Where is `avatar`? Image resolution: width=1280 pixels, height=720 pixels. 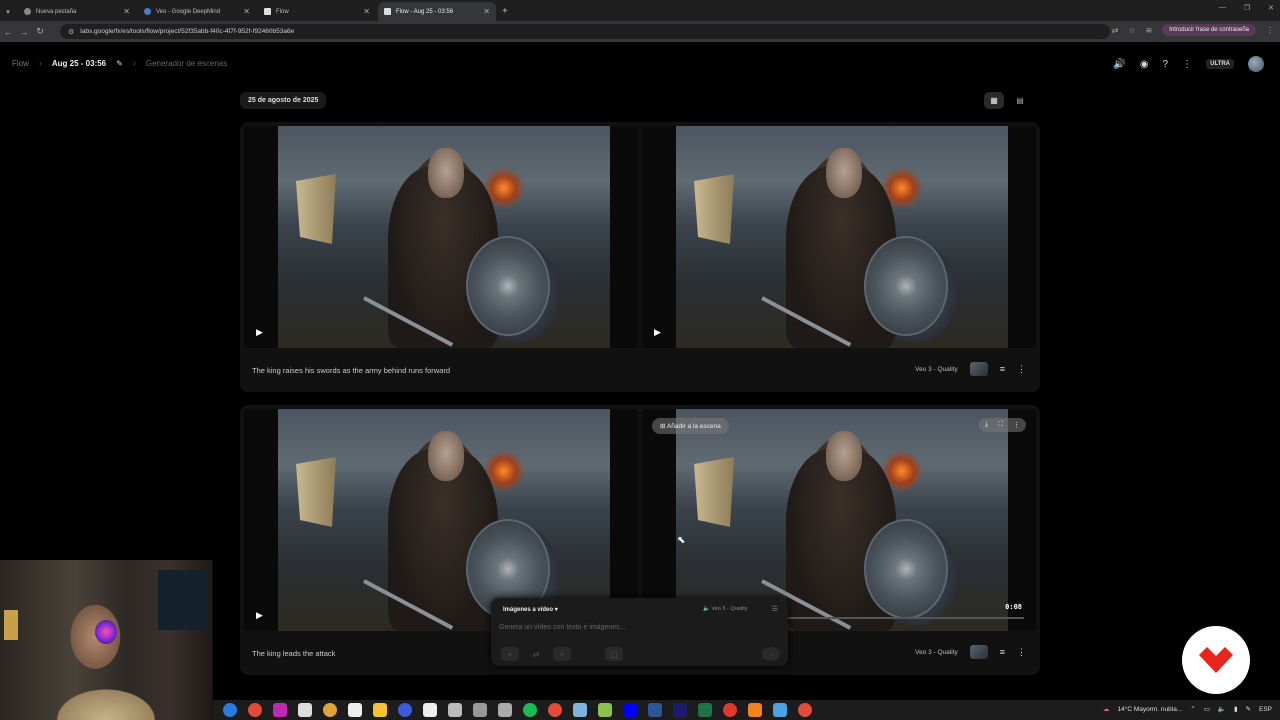 avatar is located at coordinates (1256, 64).